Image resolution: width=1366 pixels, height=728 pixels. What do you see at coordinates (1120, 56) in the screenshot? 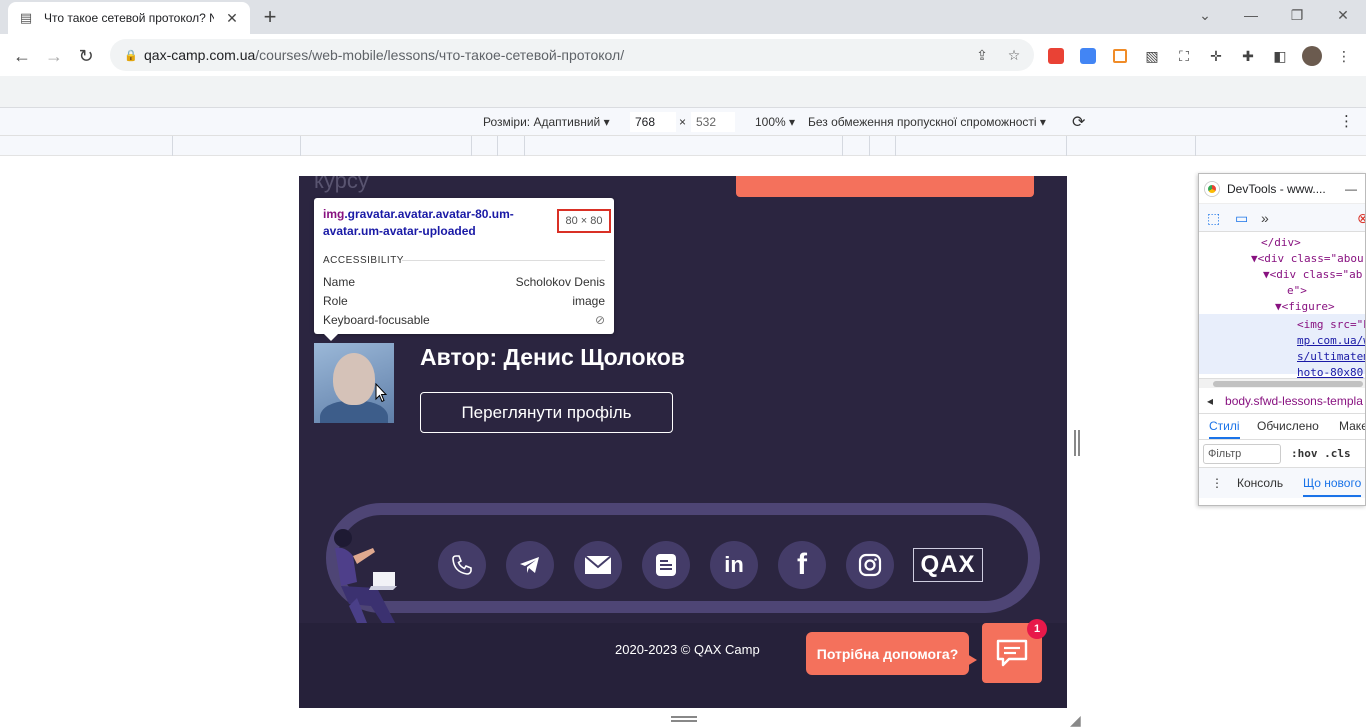
I see `extension-2-icon` at bounding box center [1120, 56].